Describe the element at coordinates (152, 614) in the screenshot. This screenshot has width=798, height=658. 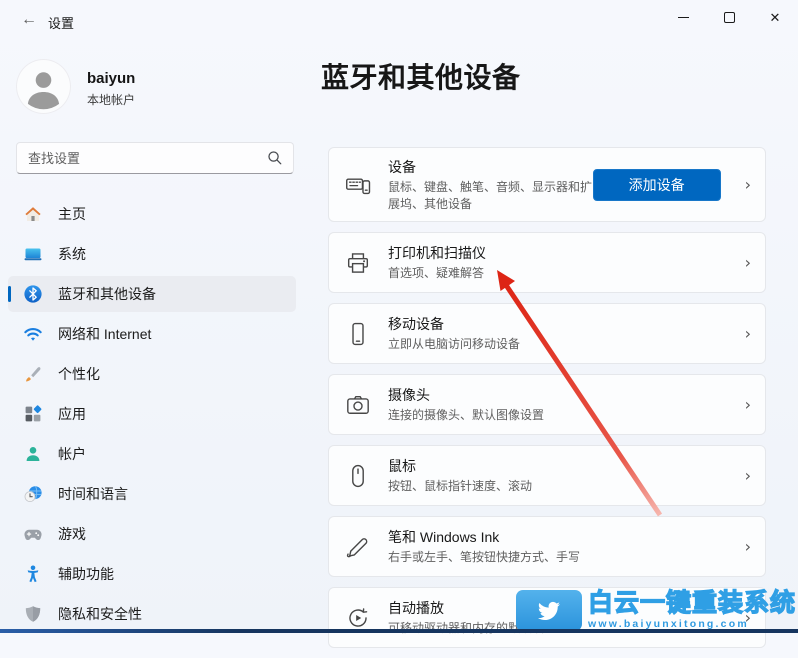
I see `sidebar-item-privacy: 隐私和安全性` at that location.